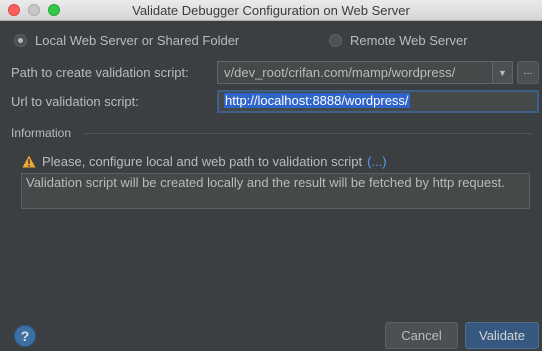 This screenshot has height=351, width=542. I want to click on section-divider, so click(308, 133).